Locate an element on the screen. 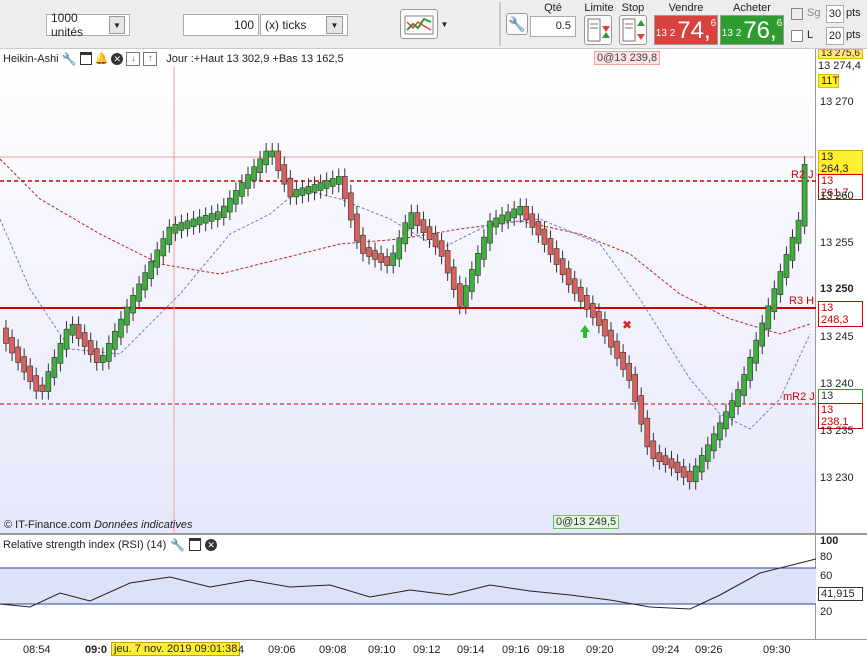 The image size is (867, 661). limit-label: Limite is located at coordinates (599, 8).